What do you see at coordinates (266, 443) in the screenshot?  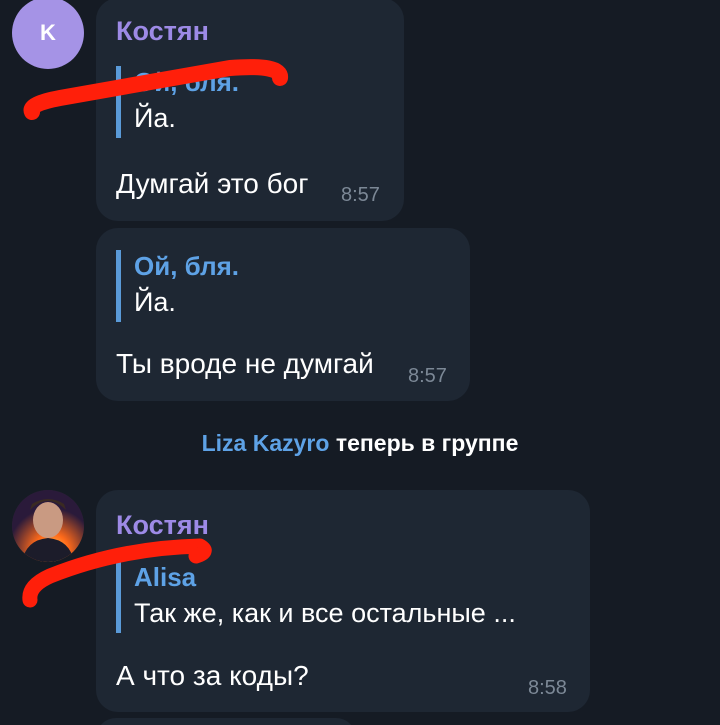 I see `service-user-link: Liza Kazyro` at bounding box center [266, 443].